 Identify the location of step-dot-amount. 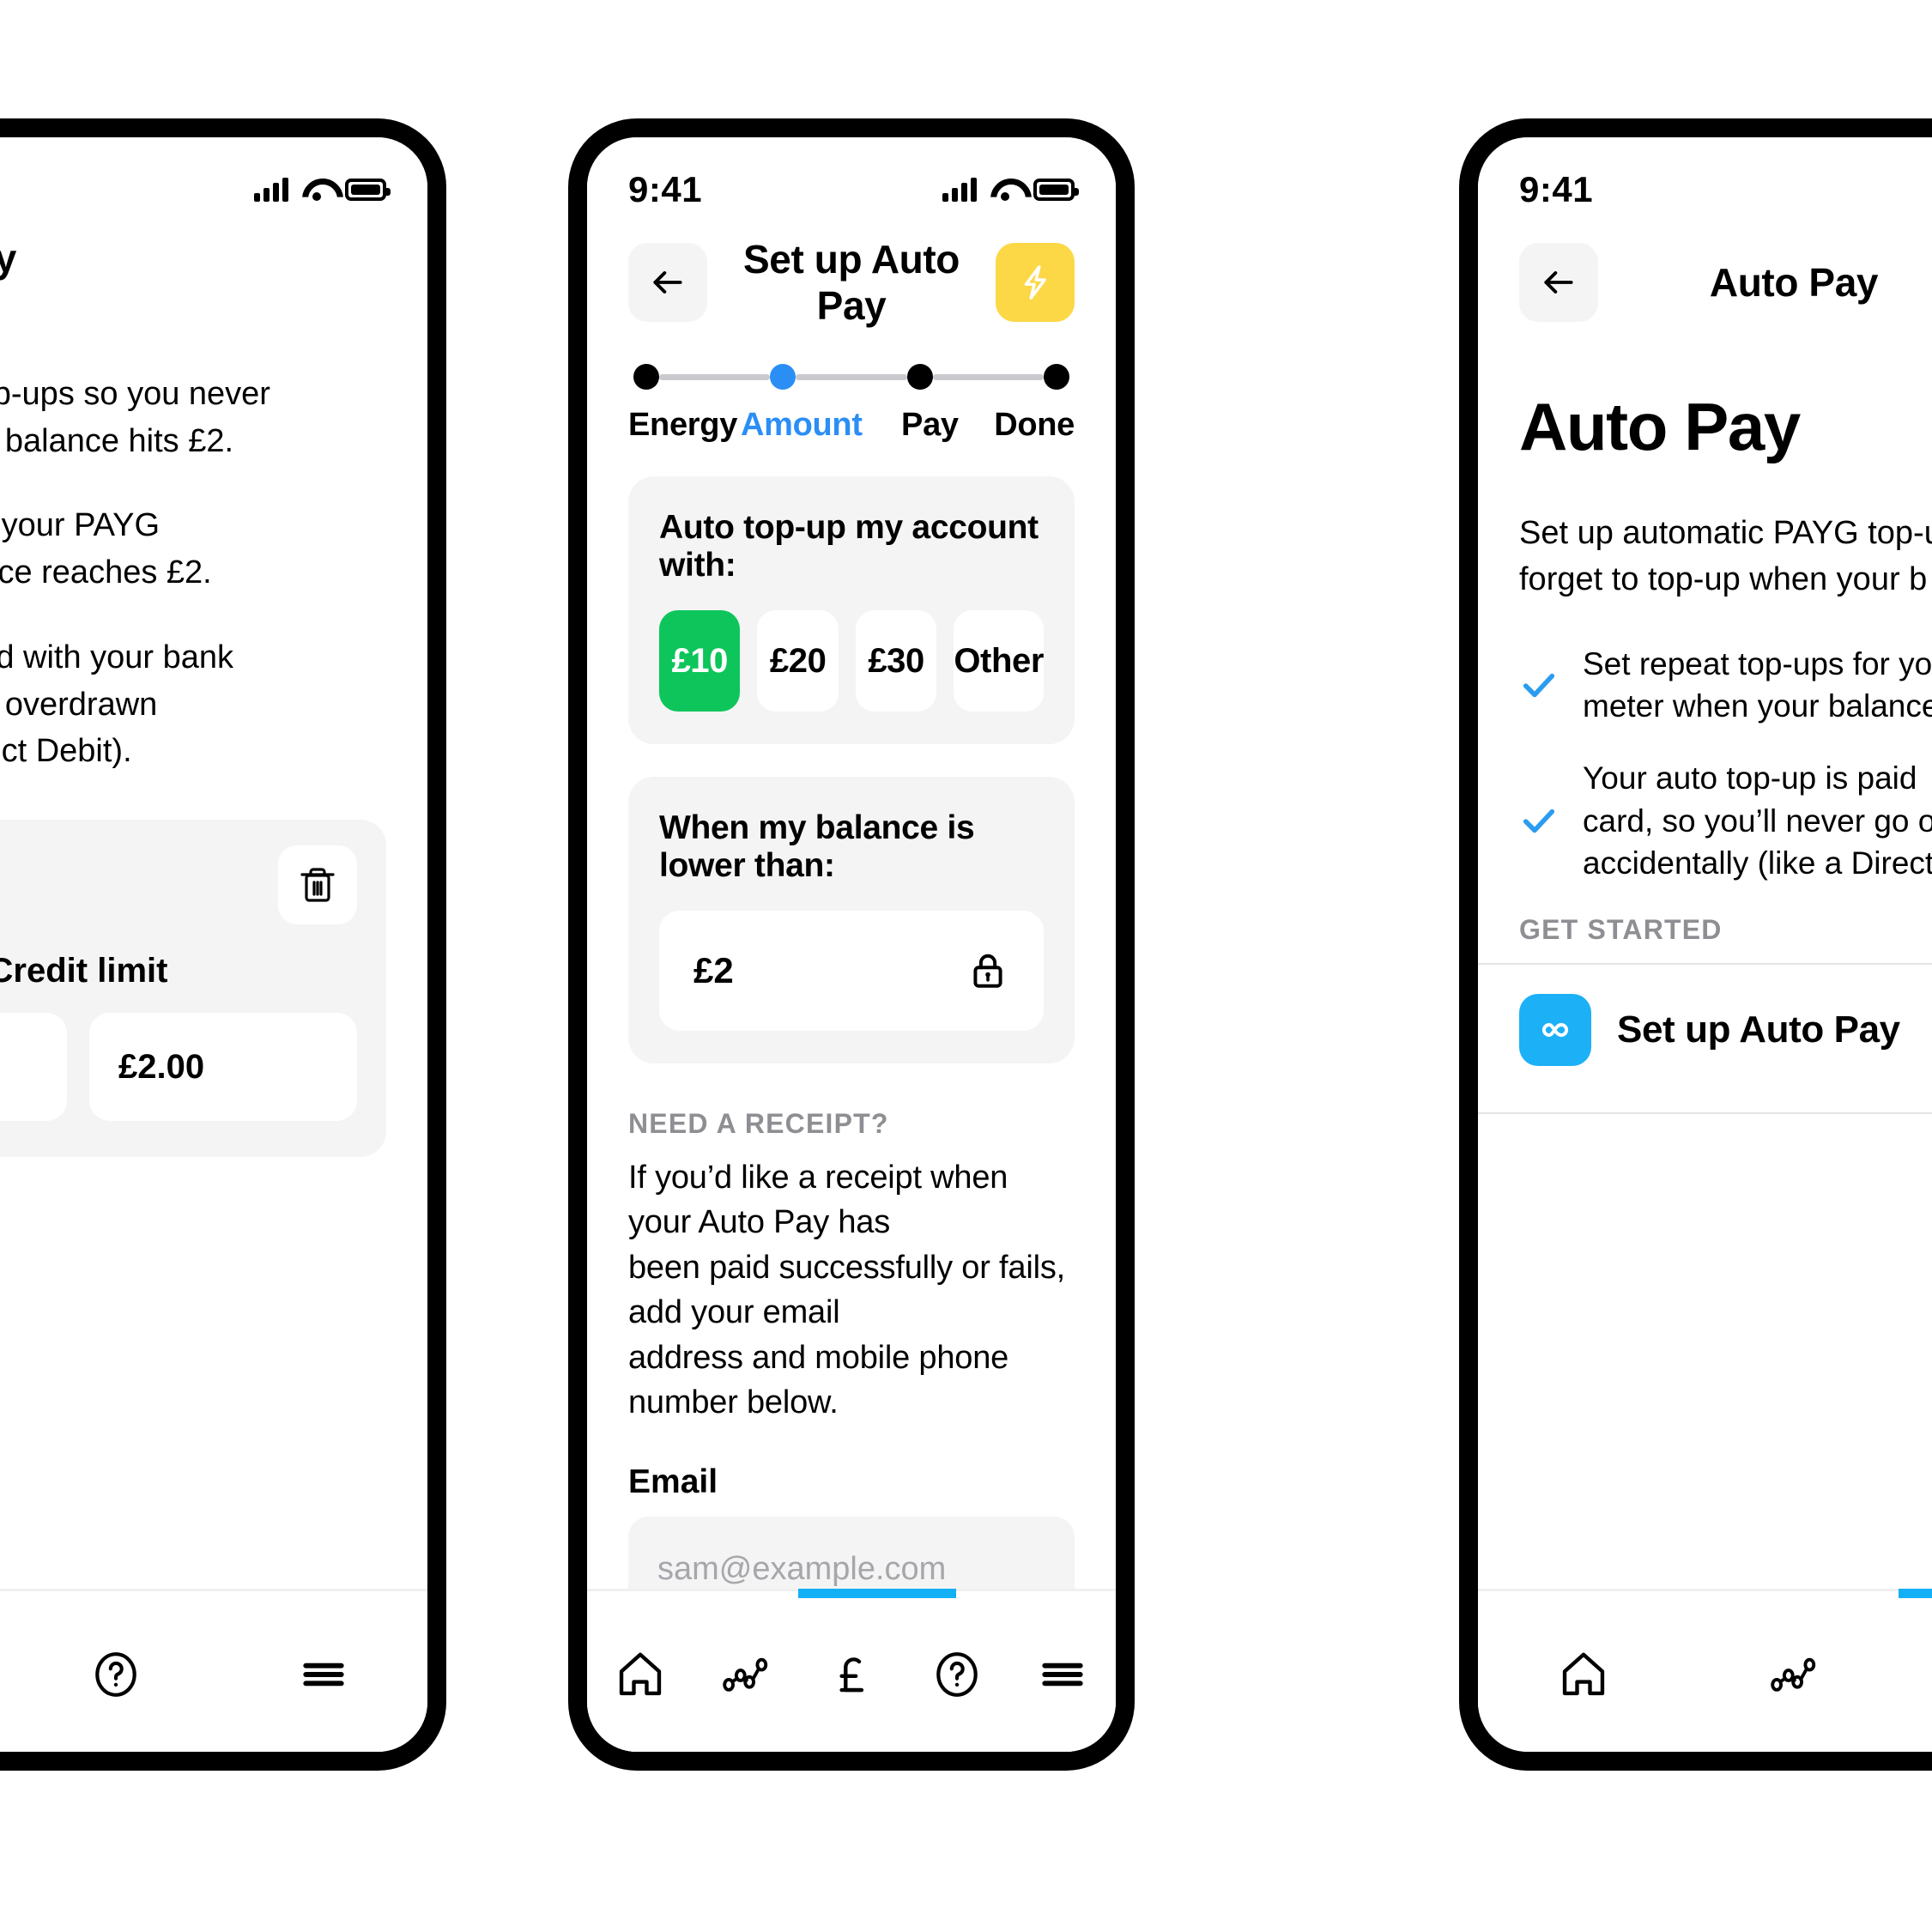
(783, 377).